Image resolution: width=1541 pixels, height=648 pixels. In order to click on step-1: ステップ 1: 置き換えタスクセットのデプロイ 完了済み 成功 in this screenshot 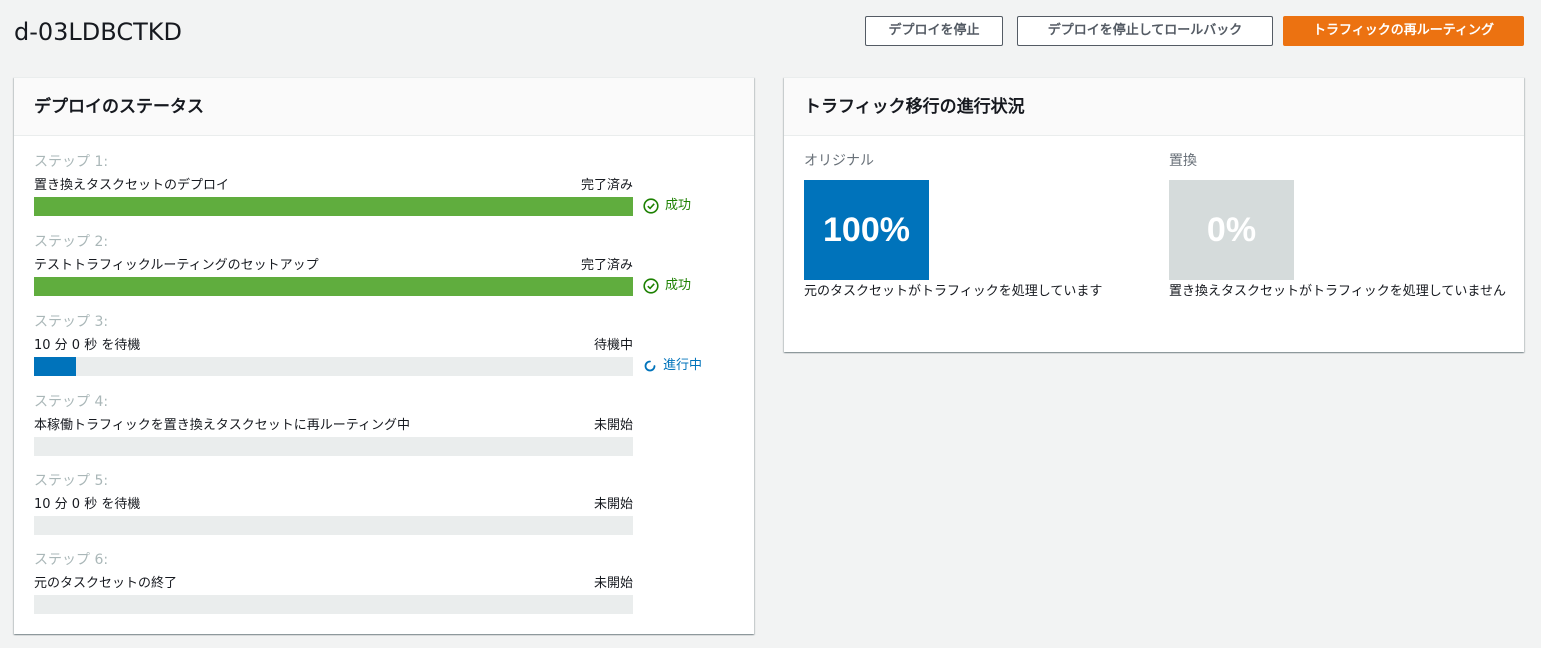, I will do `click(379, 184)`.